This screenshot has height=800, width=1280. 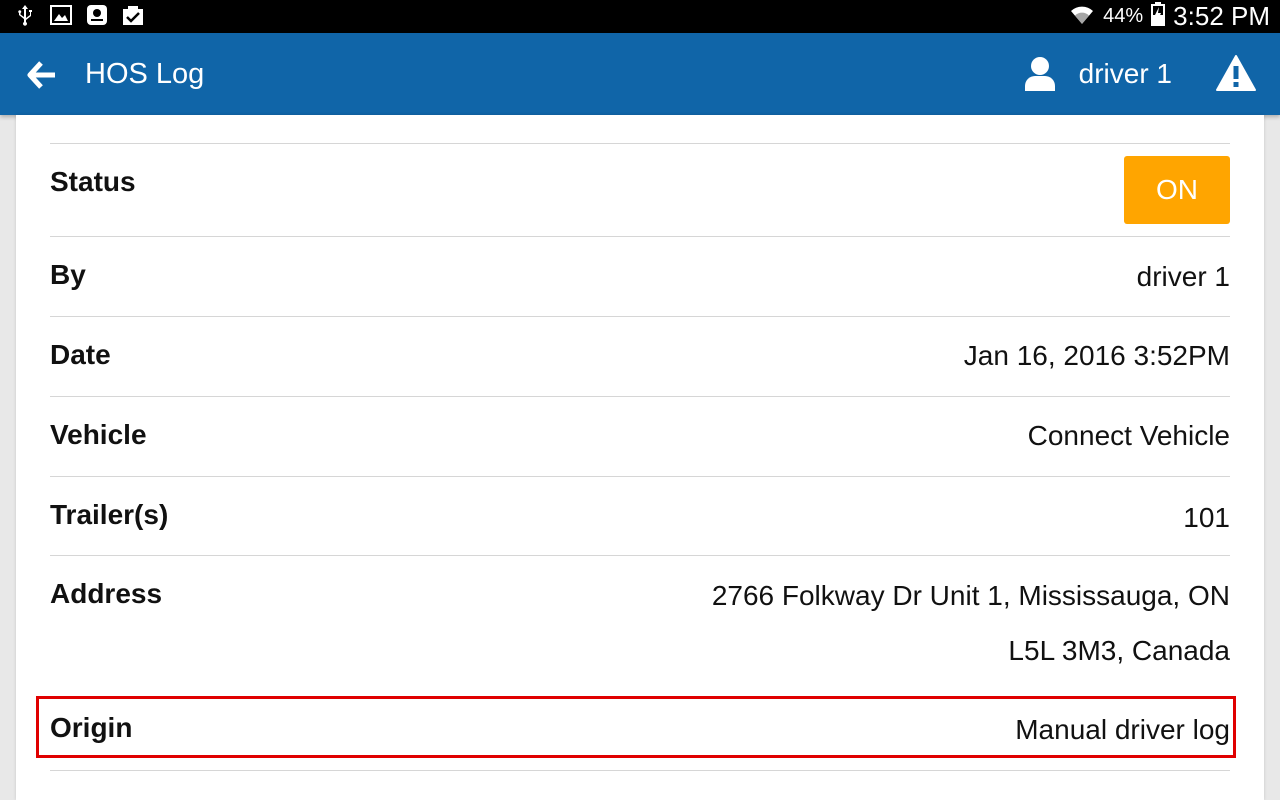 What do you see at coordinates (1177, 190) in the screenshot?
I see `status-on-button: ON` at bounding box center [1177, 190].